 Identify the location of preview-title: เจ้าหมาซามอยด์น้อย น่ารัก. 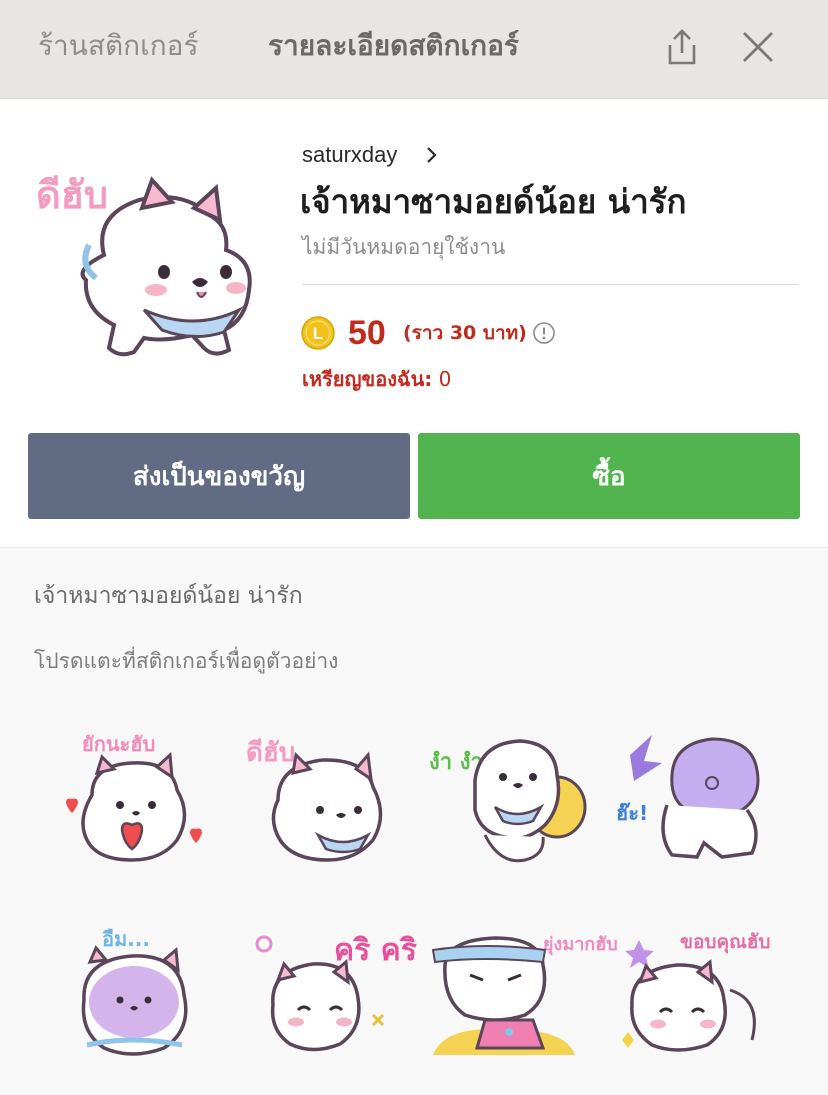
(168, 596).